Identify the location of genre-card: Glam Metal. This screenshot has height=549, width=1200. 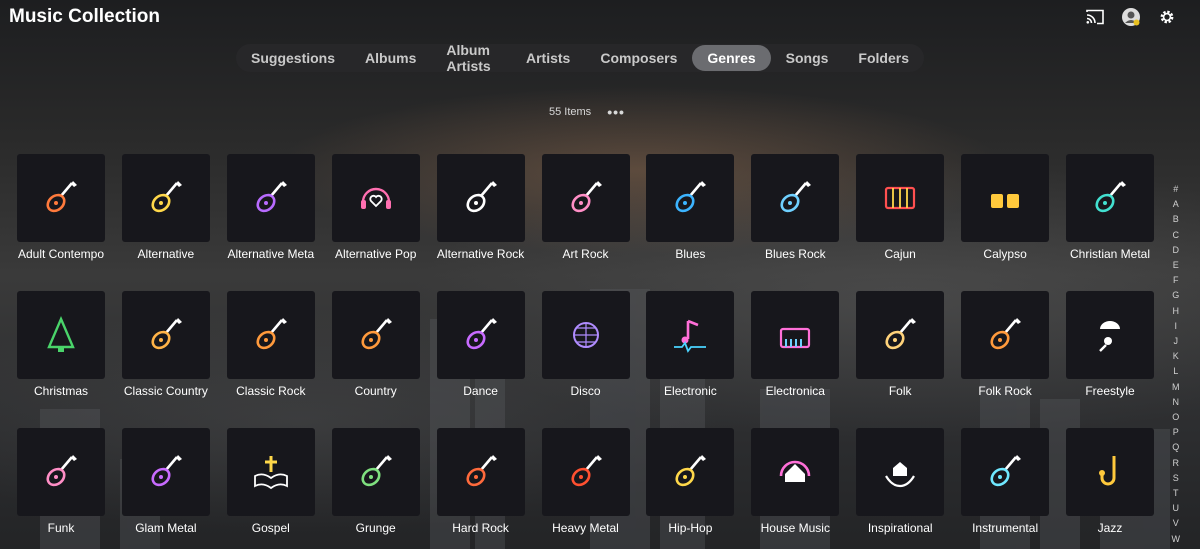
(165, 481).